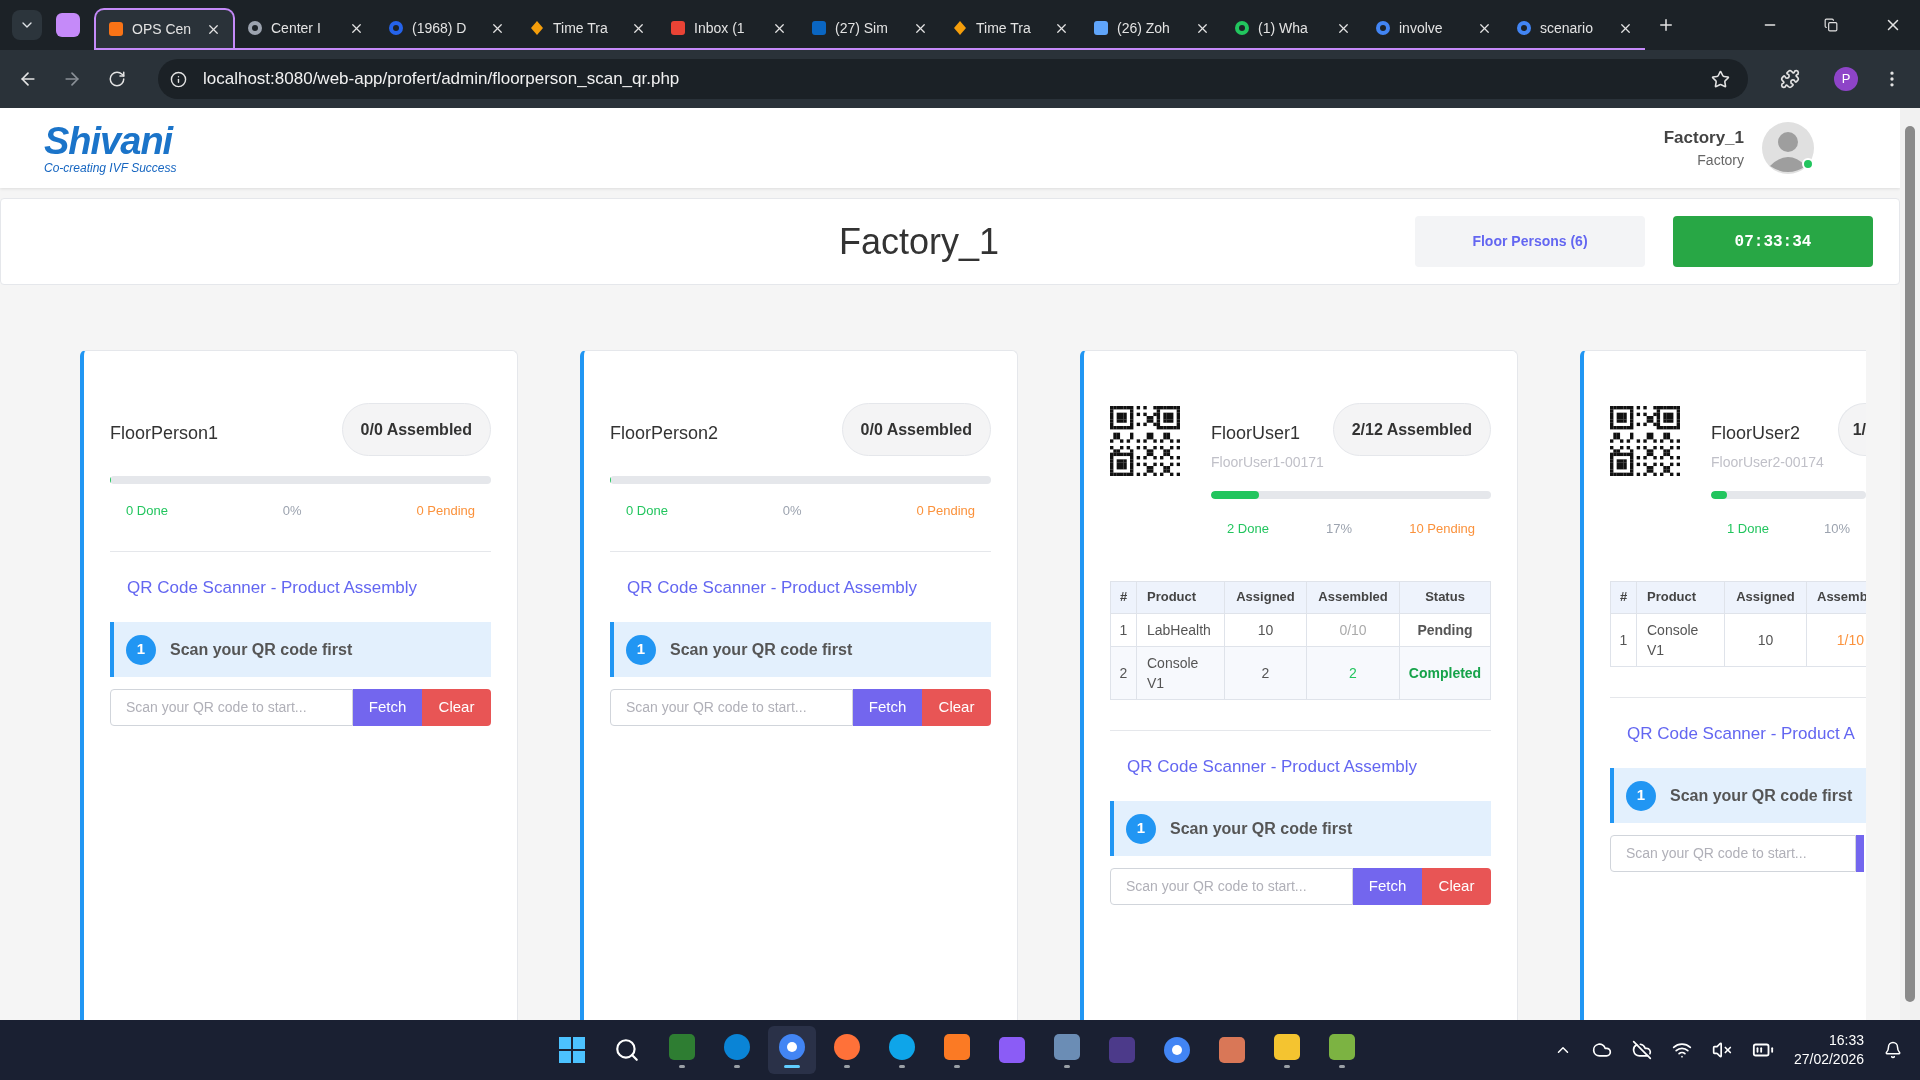 The height and width of the screenshot is (1080, 1920). I want to click on tab-title: Inbox (1, so click(720, 28).